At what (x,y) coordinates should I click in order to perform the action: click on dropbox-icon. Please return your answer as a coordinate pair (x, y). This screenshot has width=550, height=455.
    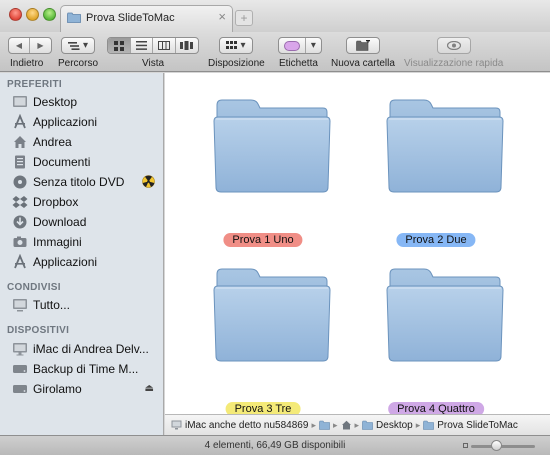
    Looking at the image, I should click on (20, 202).